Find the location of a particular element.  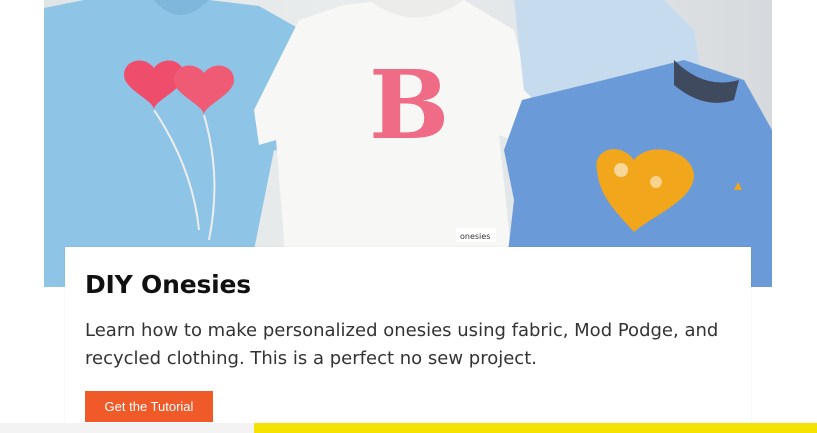

svg-text: onesies is located at coordinates (475, 236).